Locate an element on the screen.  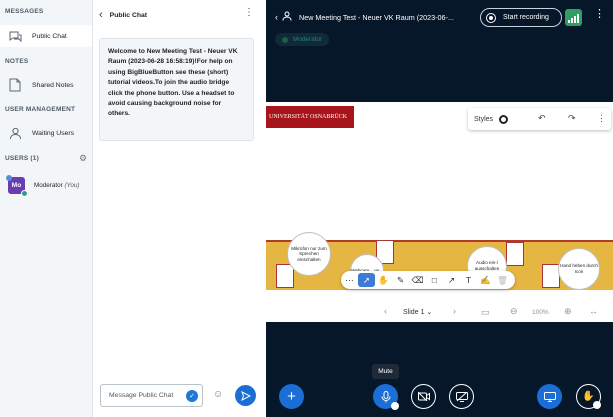
color-circle-icon is located at coordinates (504, 119).